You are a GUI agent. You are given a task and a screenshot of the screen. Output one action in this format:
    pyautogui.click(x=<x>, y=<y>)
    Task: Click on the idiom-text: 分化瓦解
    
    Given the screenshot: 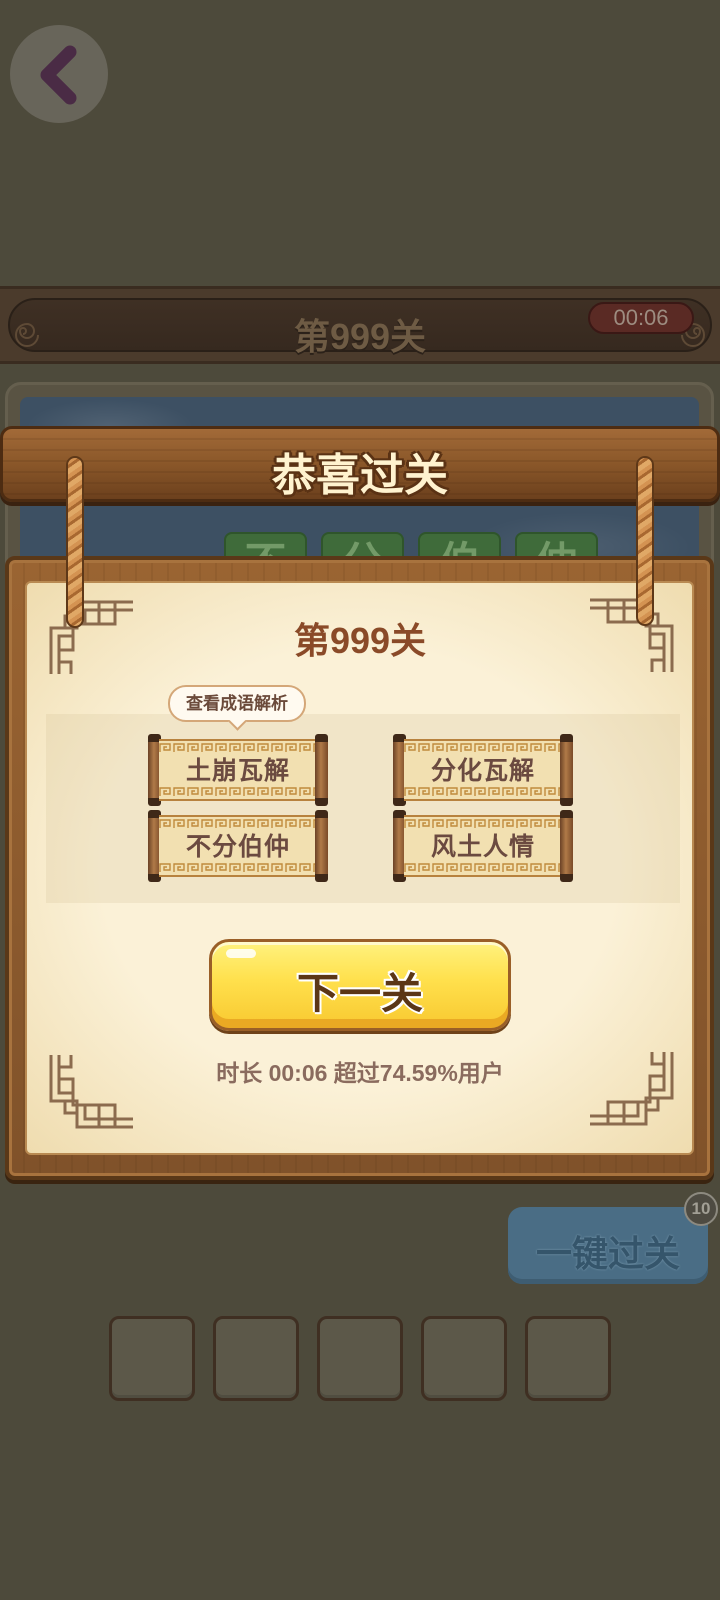 What is the action you would take?
    pyautogui.click(x=482, y=771)
    